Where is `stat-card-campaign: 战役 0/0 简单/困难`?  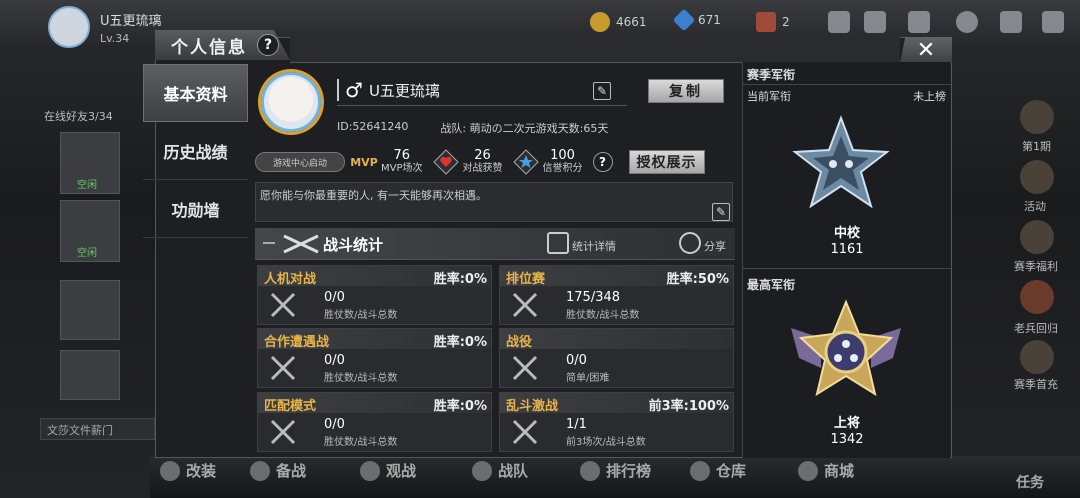 stat-card-campaign: 战役 0/0 简单/困难 is located at coordinates (616, 358).